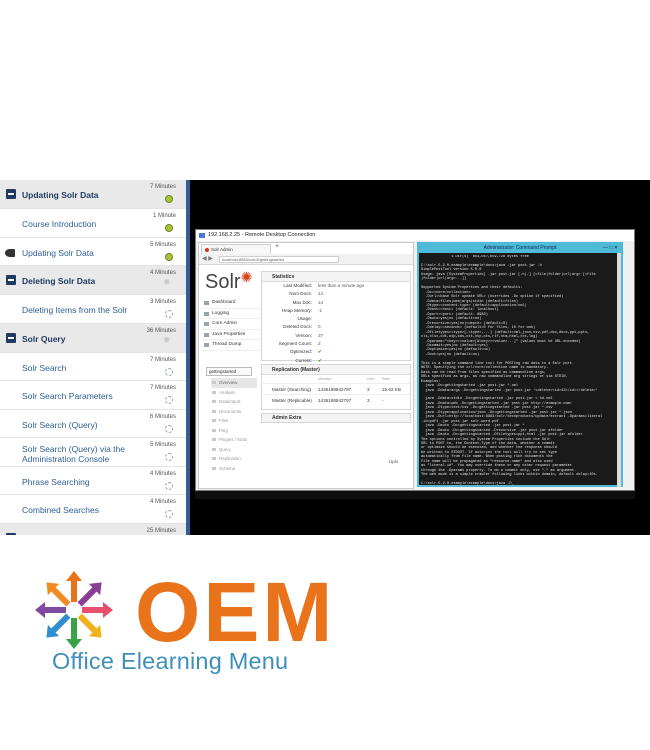 Image resolution: width=650 pixels, height=750 pixels. What do you see at coordinates (371, 378) in the screenshot?
I see `column-header: Gen` at bounding box center [371, 378].